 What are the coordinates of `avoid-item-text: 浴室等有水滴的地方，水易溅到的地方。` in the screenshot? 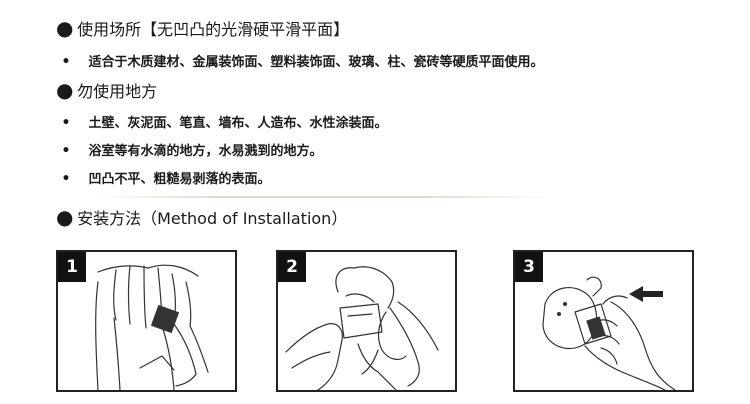 It's located at (205, 151).